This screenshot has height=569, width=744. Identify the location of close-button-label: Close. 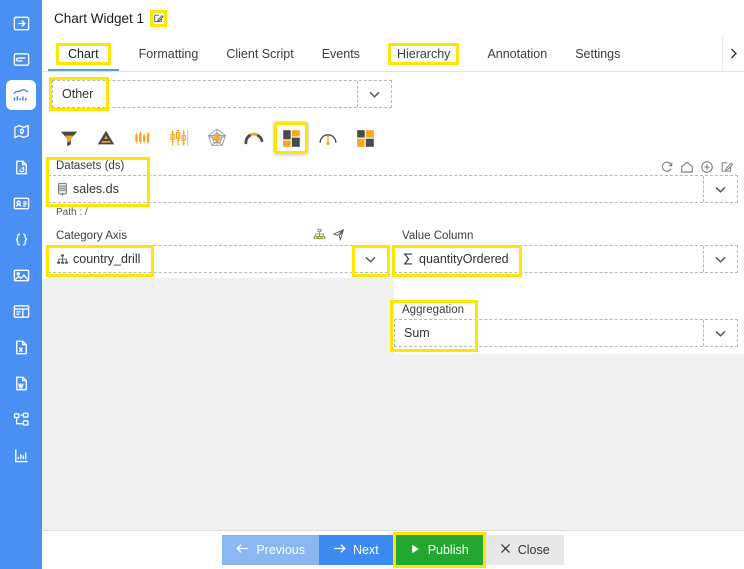
(533, 550).